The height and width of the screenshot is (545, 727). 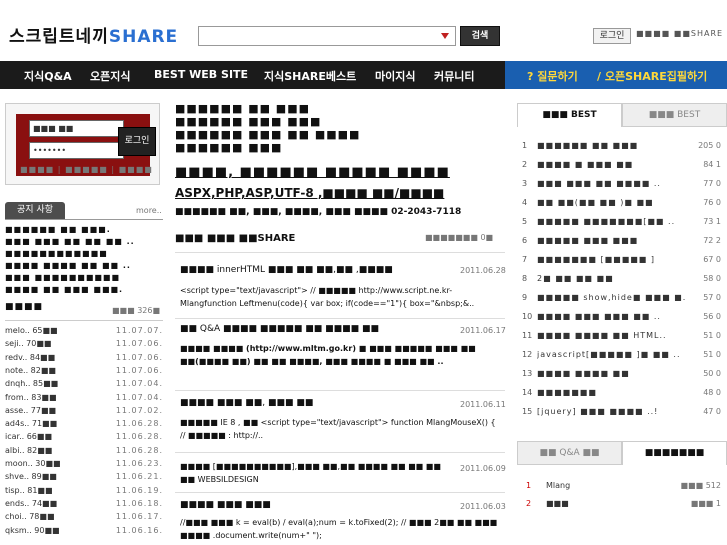 I want to click on qa-user: Mlang, so click(x=558, y=485).